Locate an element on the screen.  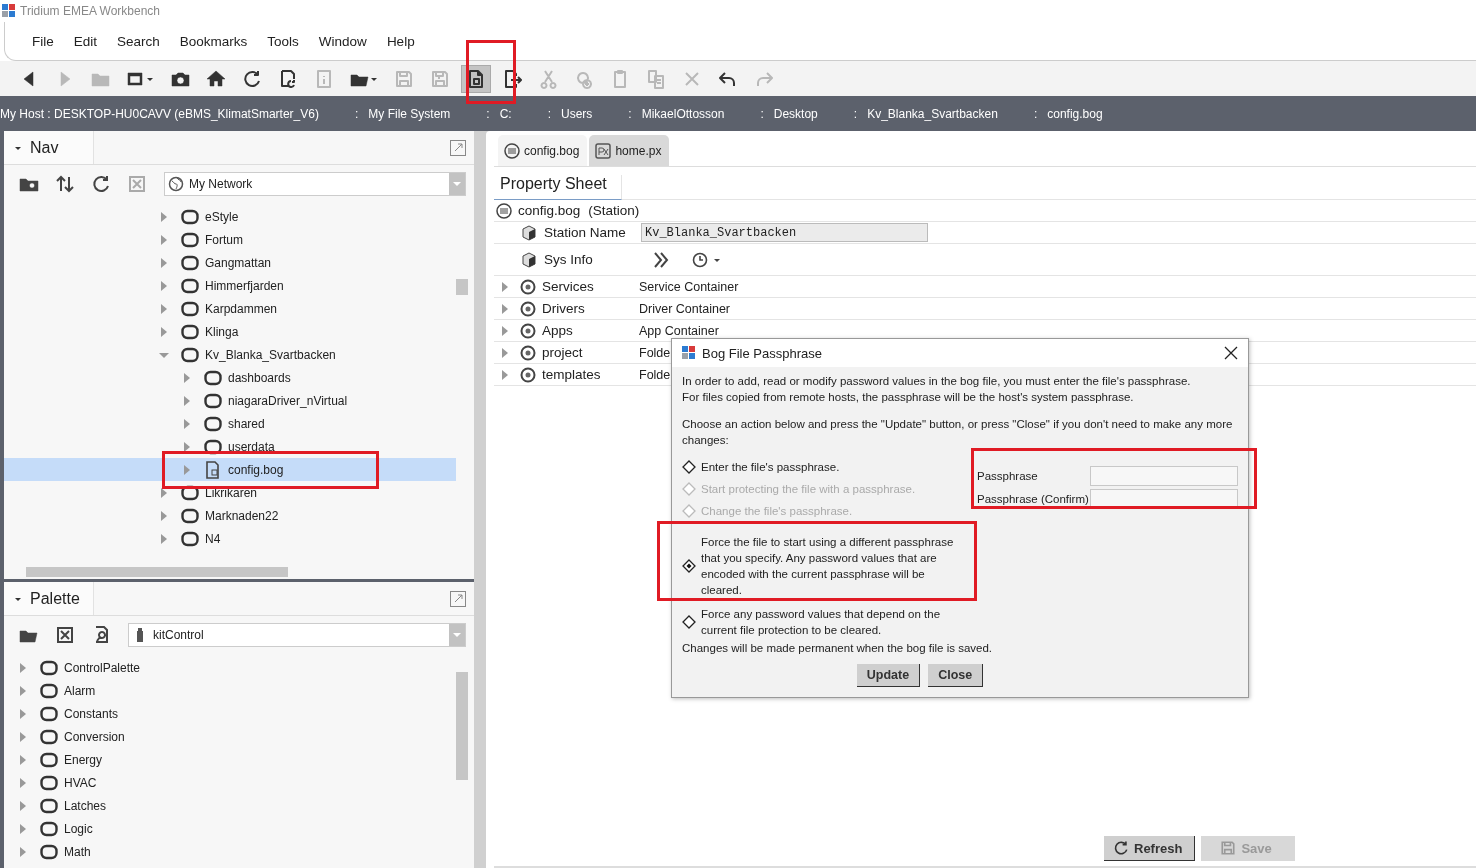
tree-item: Latches is located at coordinates (230, 805).